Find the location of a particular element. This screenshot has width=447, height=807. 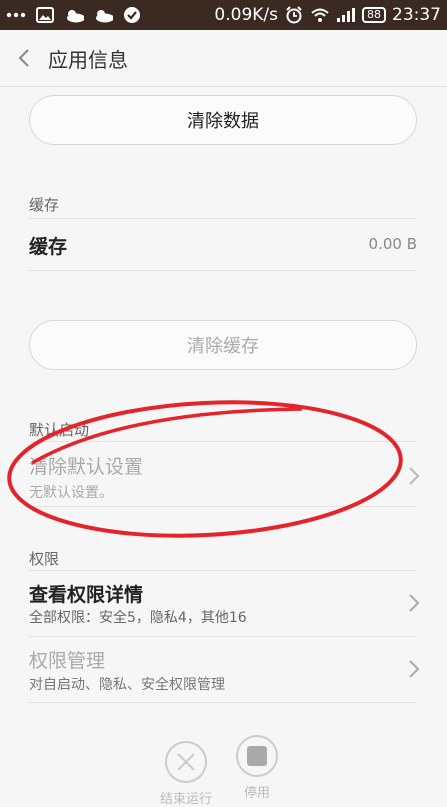

signal-icon is located at coordinates (346, 15).